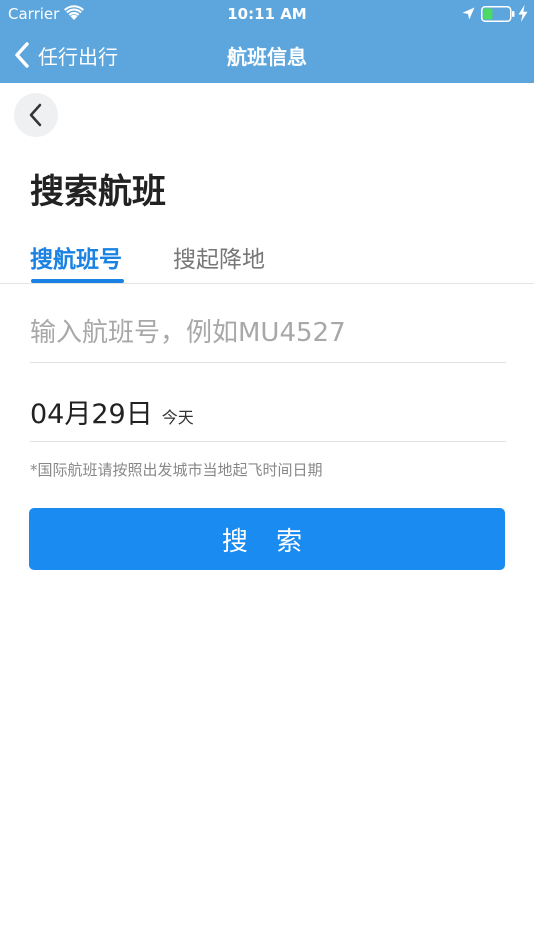 The image size is (534, 950). I want to click on back-button, so click(36, 115).